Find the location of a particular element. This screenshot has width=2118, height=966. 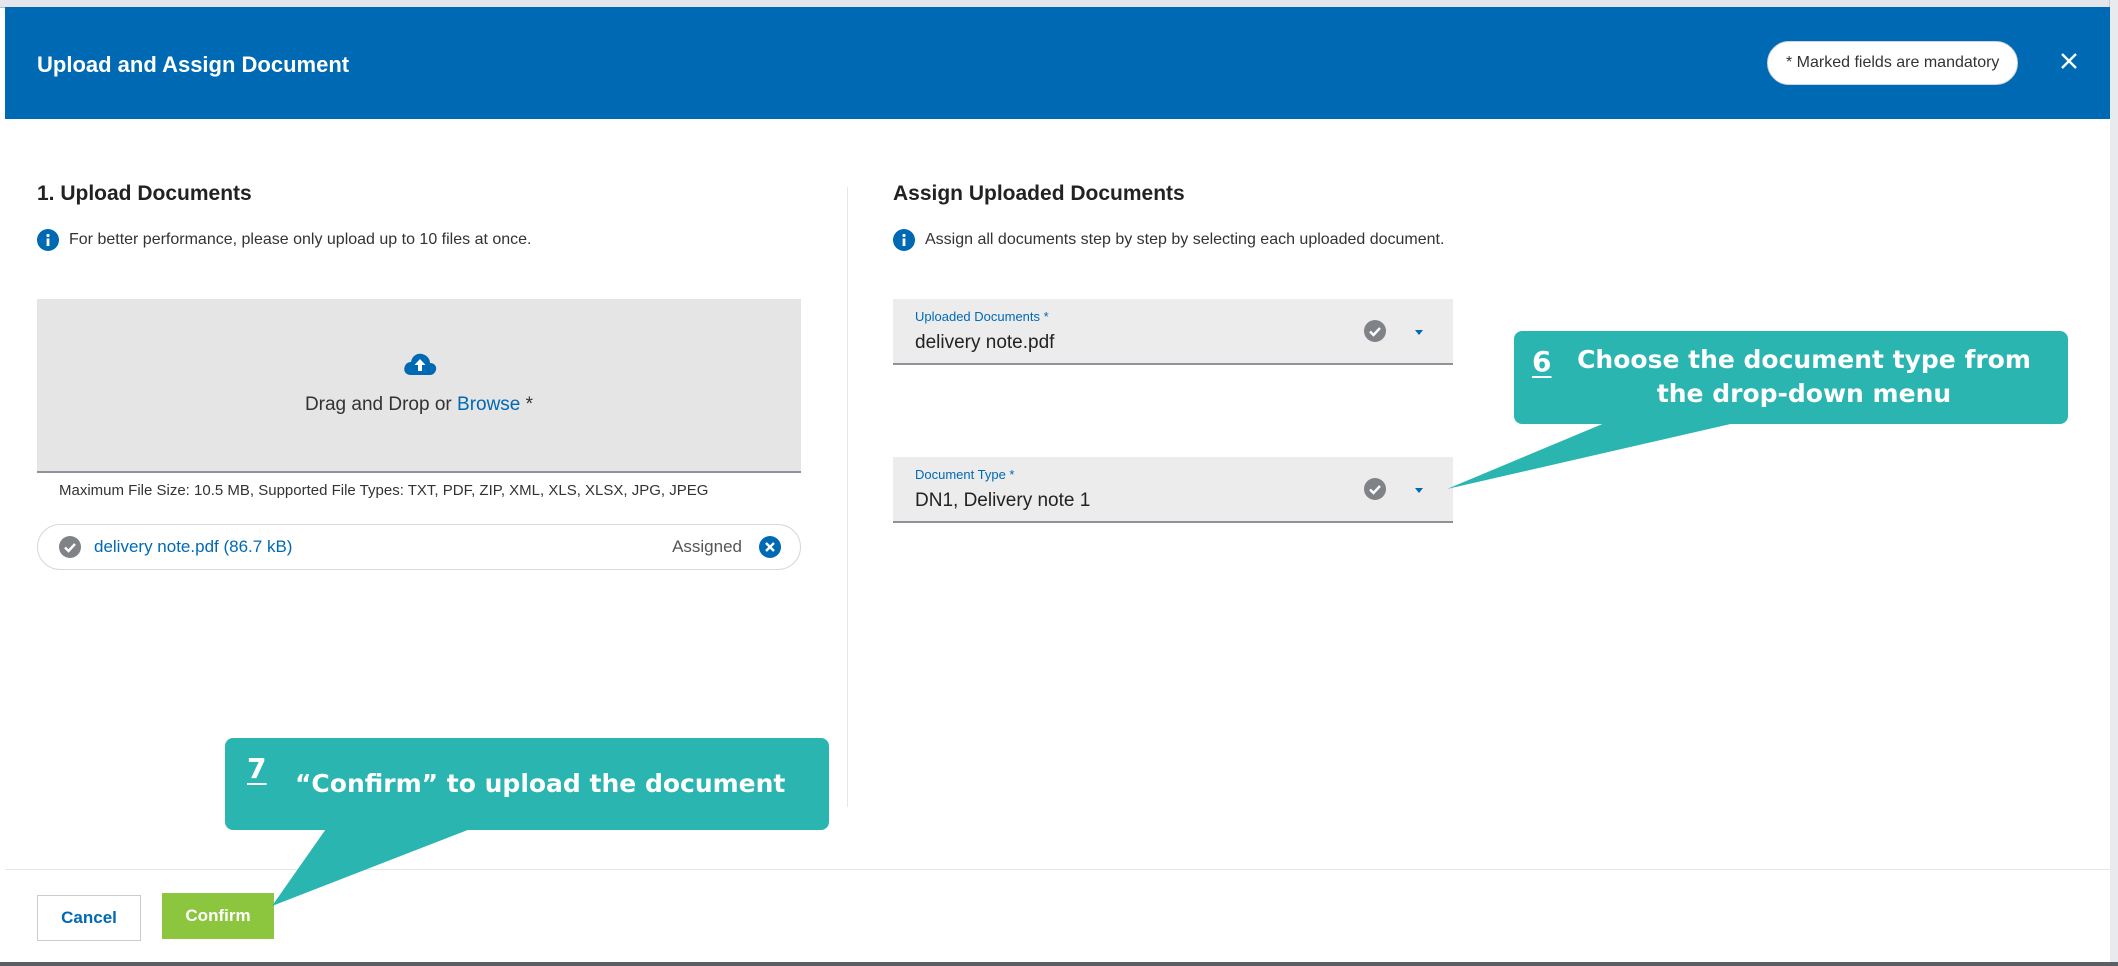

file-dropzone: Drag and Drop or Browse * is located at coordinates (419, 386).